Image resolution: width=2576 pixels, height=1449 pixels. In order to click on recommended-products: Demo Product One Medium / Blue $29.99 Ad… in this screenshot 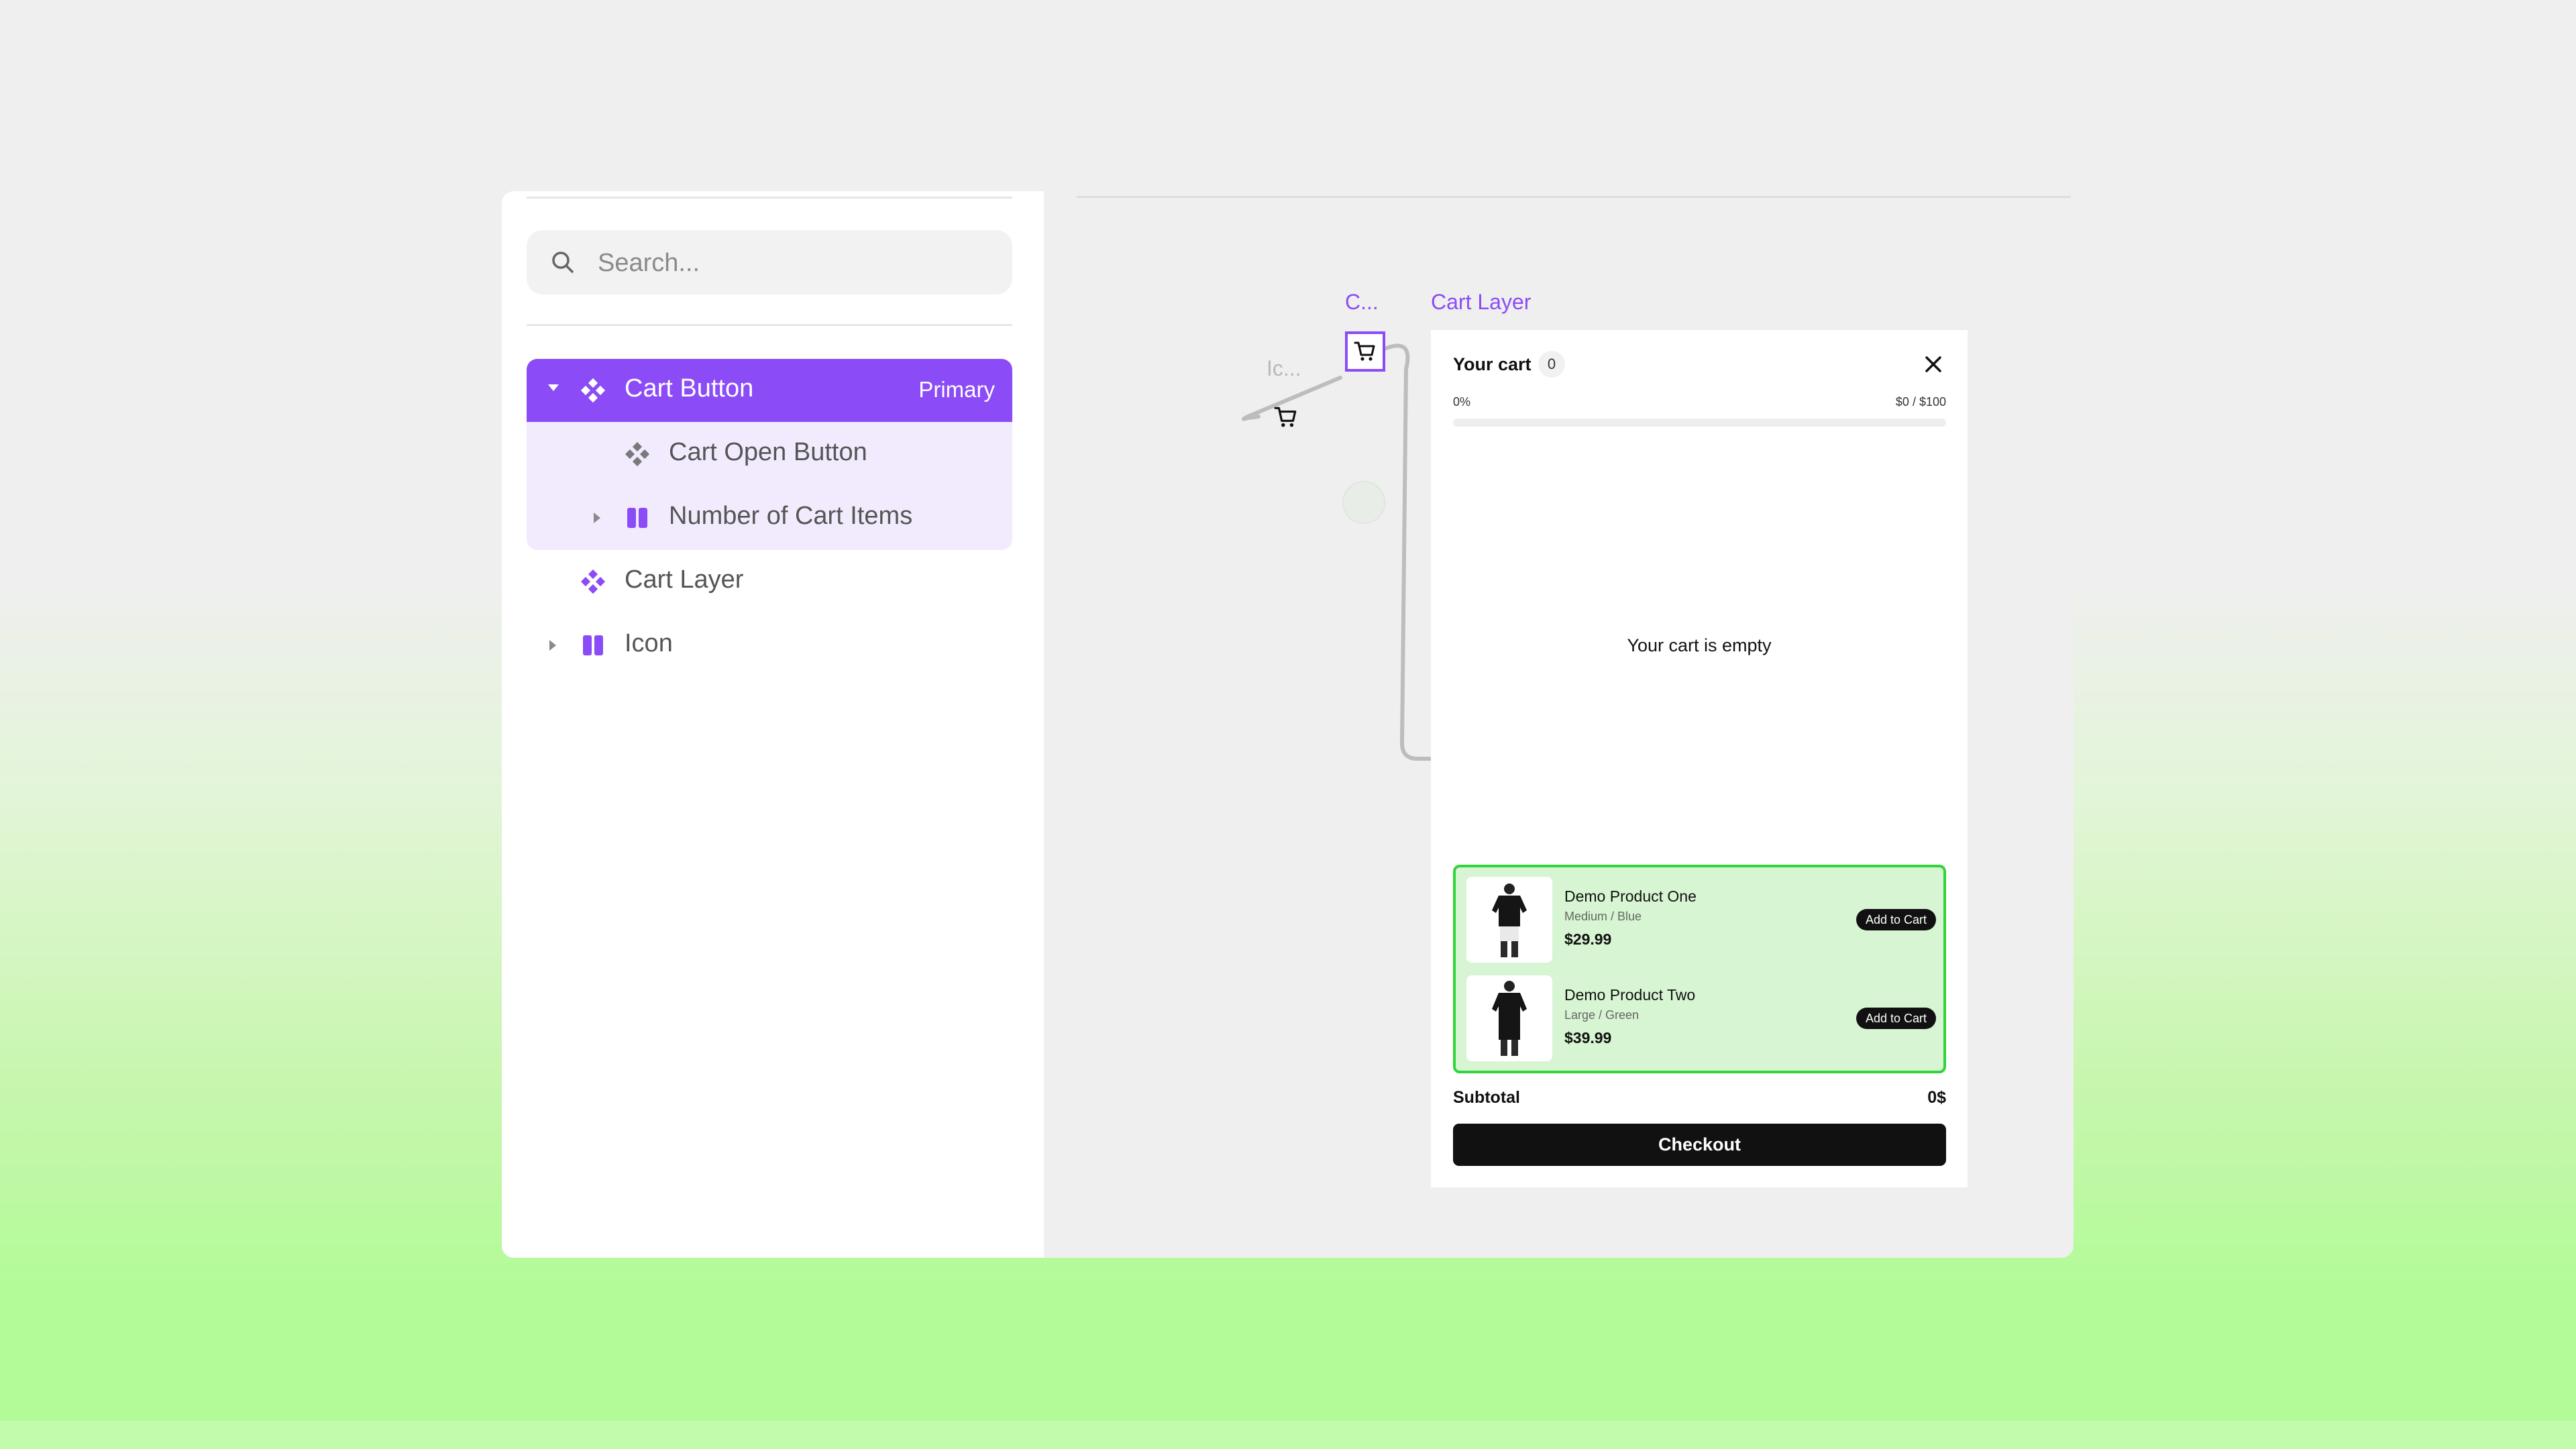, I will do `click(1699, 969)`.